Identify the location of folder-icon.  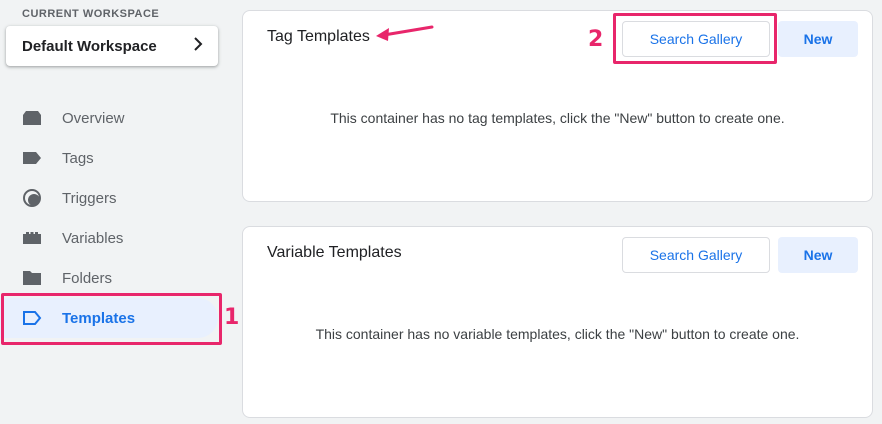
(32, 278).